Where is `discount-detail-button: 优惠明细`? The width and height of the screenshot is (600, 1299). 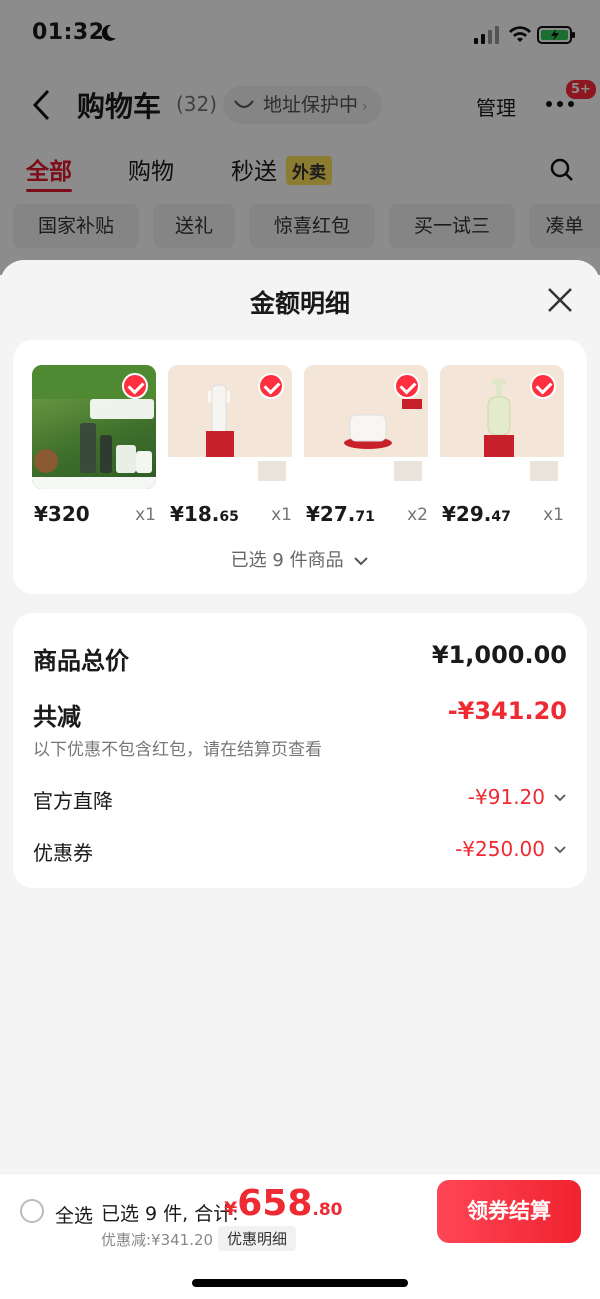 discount-detail-button: 优惠明细 is located at coordinates (257, 1238).